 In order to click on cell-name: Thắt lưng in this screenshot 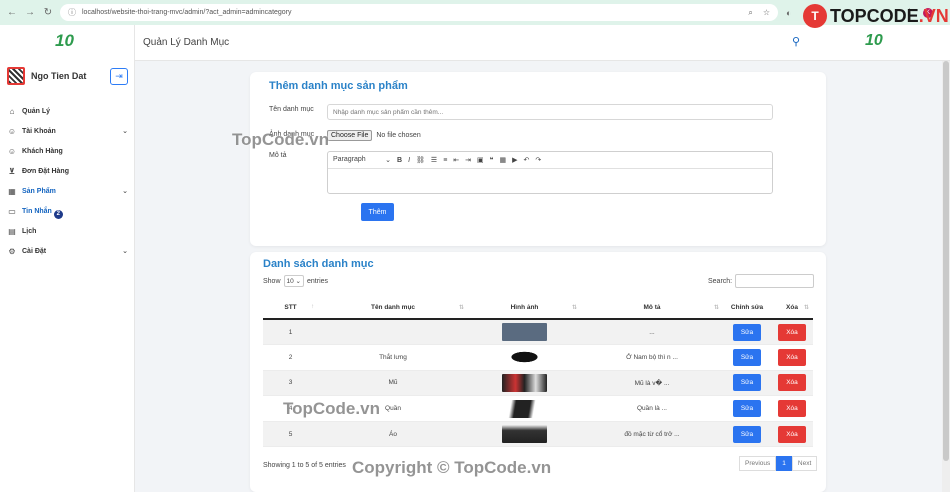, I will do `click(393, 357)`.